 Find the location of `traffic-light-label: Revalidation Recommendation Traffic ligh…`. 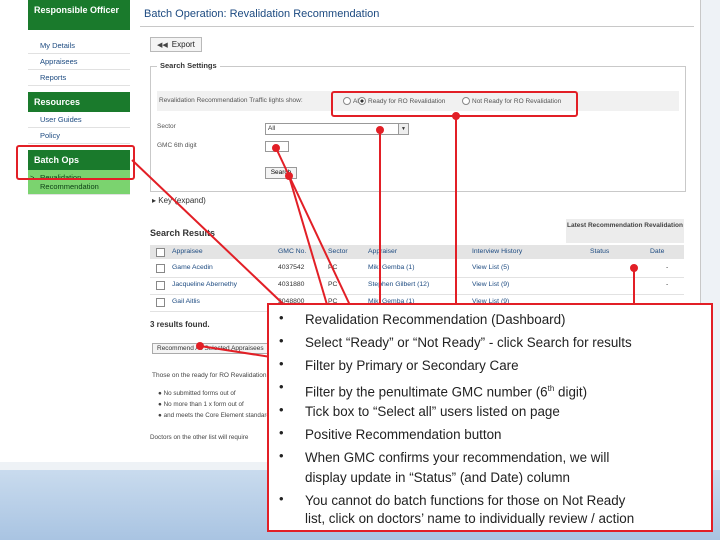

traffic-light-label: Revalidation Recommendation Traffic ligh… is located at coordinates (231, 100).